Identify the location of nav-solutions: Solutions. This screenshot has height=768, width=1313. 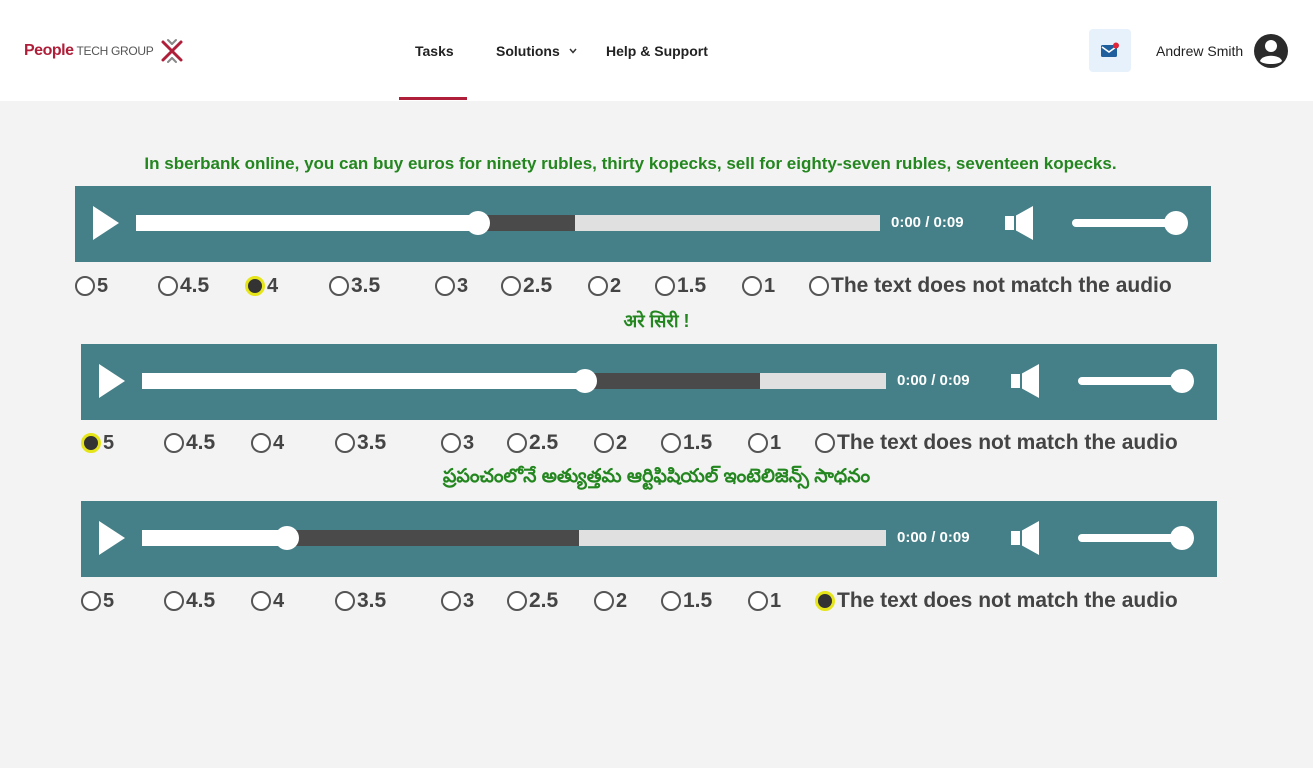
(537, 51).